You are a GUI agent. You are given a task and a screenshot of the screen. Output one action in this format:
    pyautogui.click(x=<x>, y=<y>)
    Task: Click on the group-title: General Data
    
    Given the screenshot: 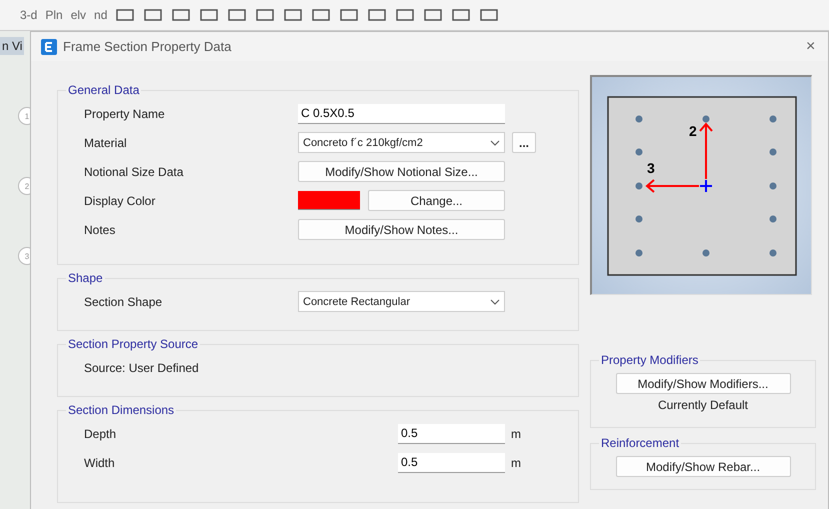 What is the action you would take?
    pyautogui.click(x=103, y=90)
    